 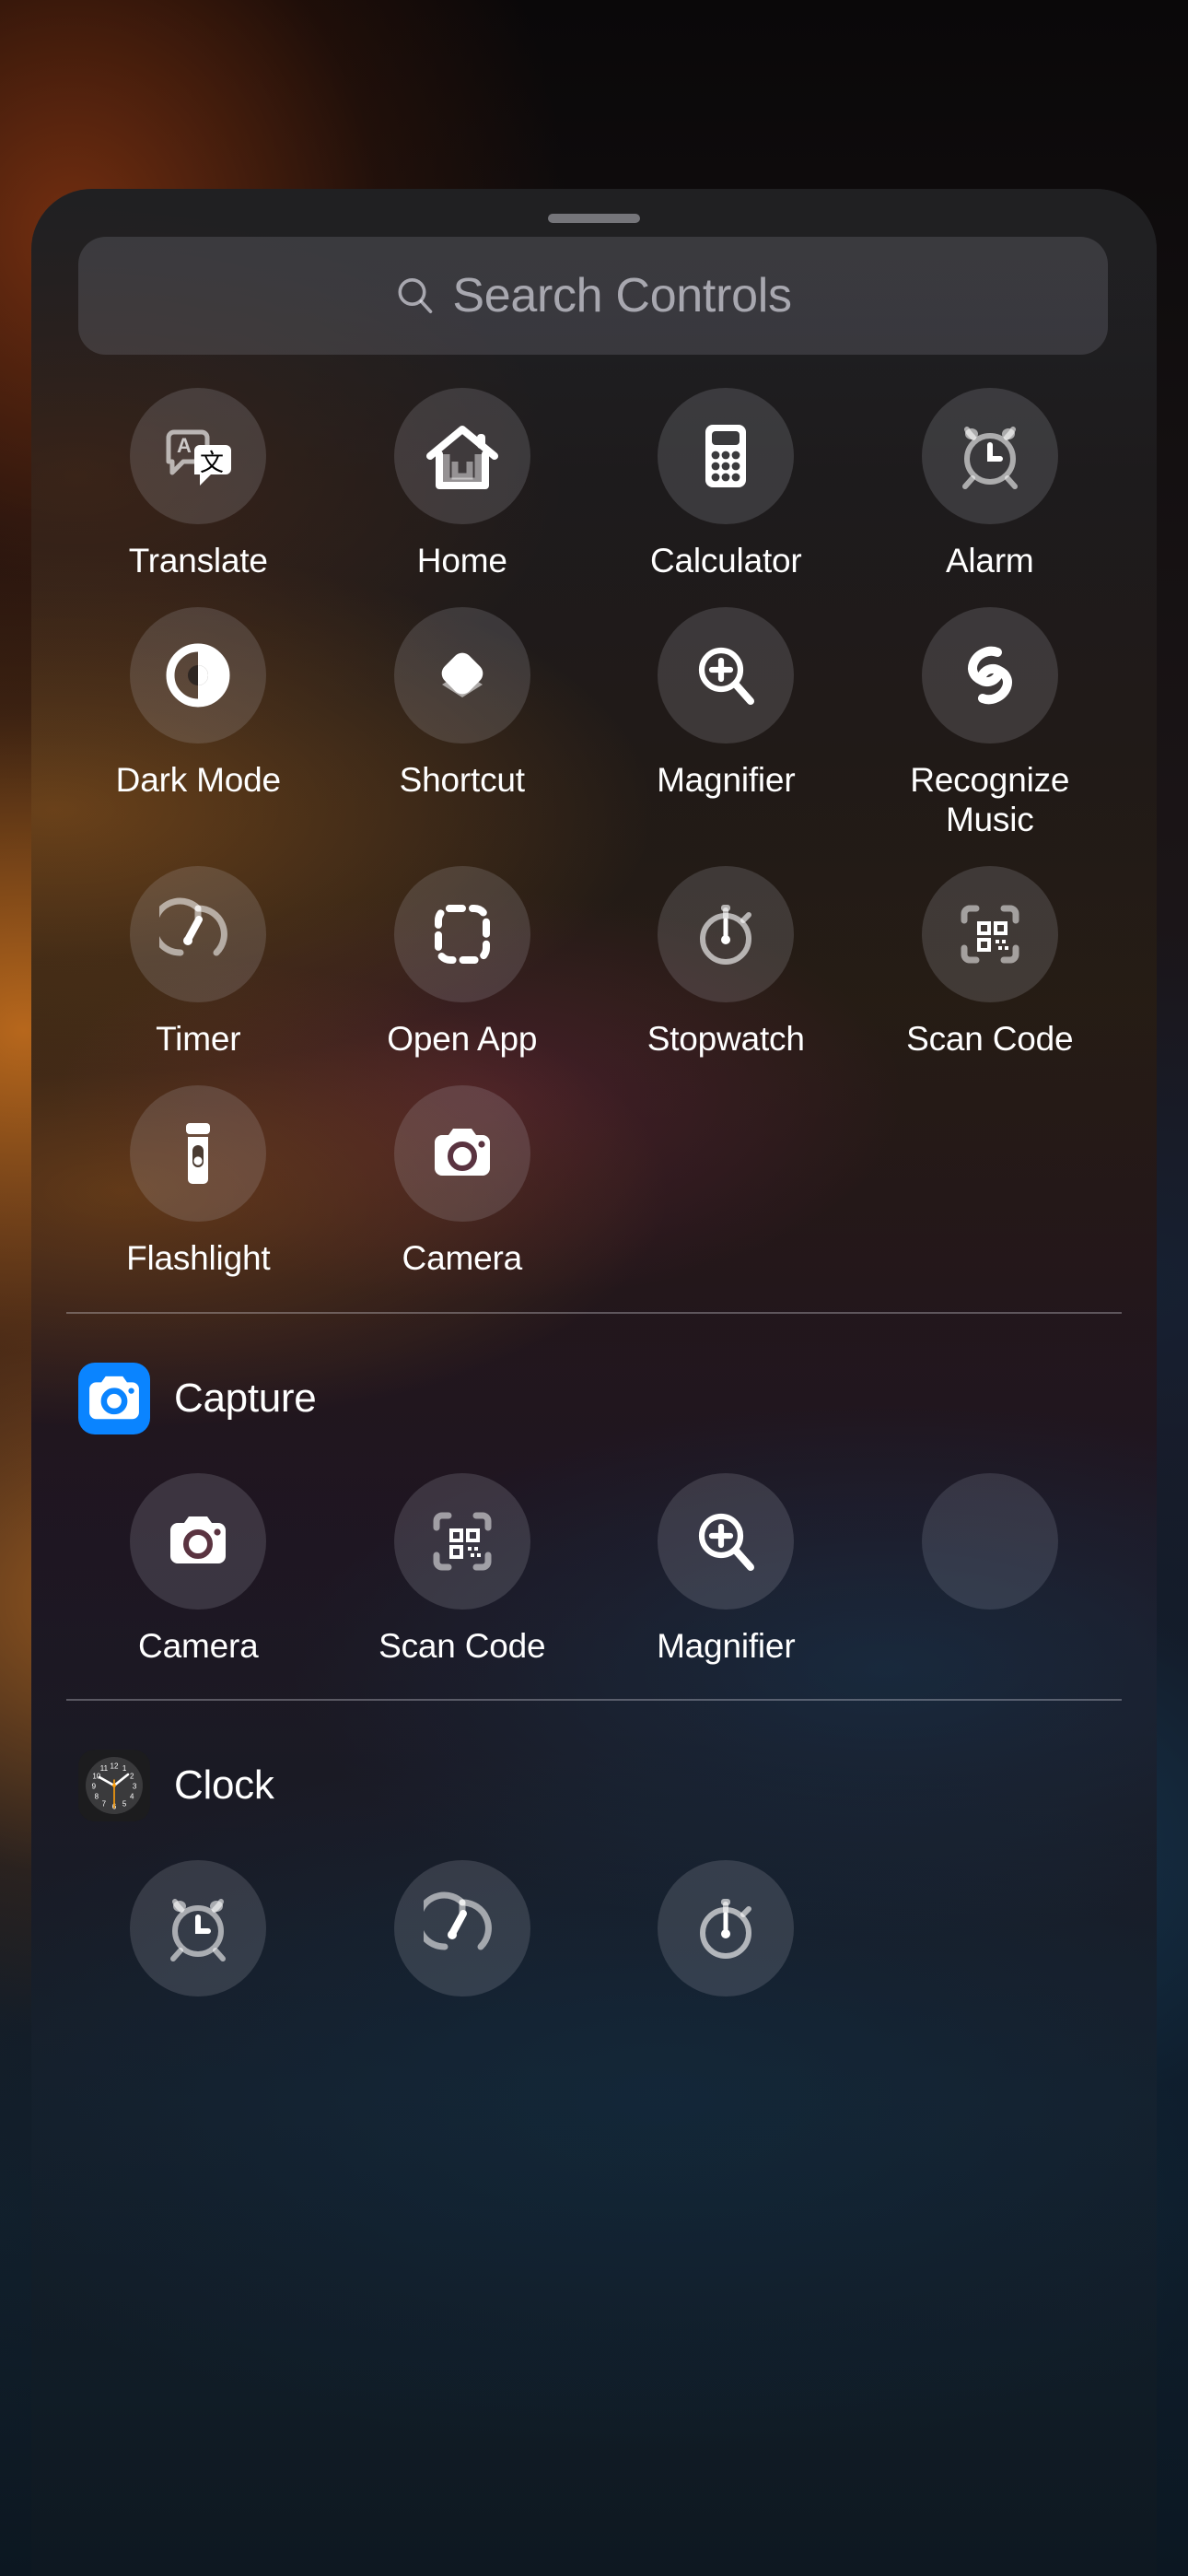 I want to click on svg-text: 7, so click(x=105, y=1804).